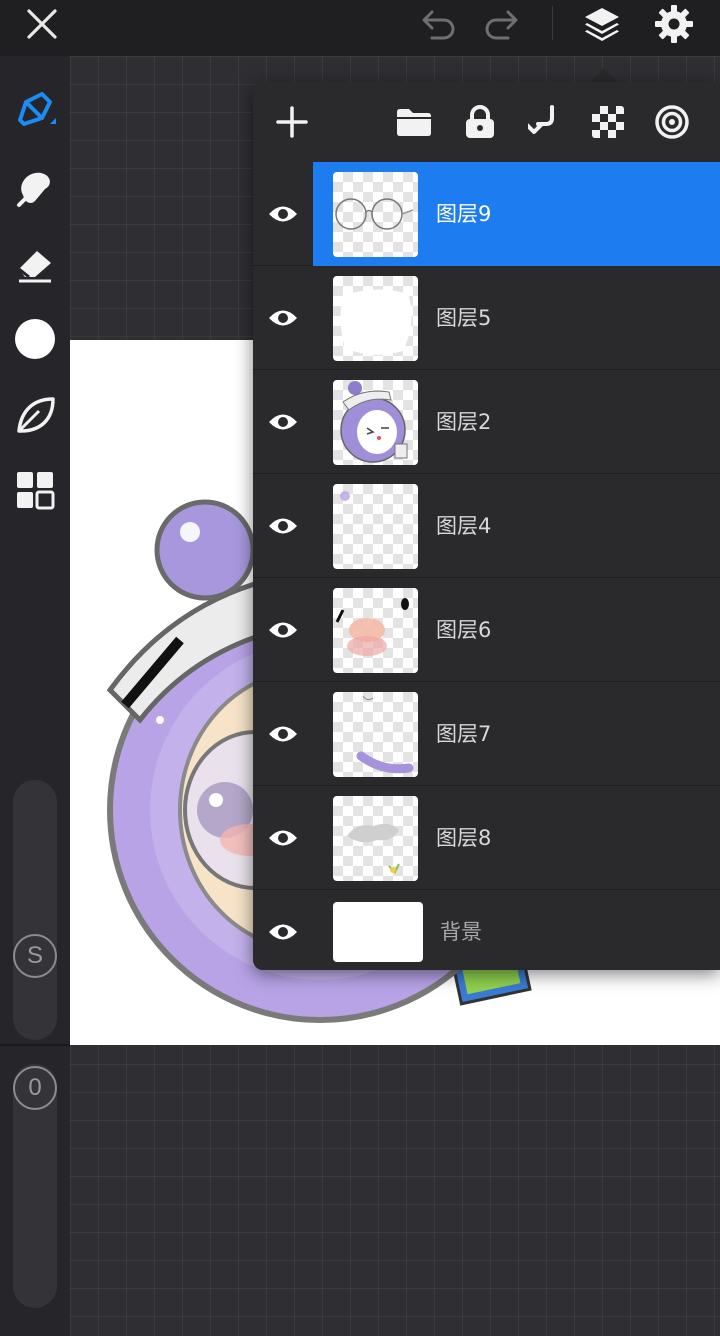  I want to click on smudge-icon, so click(35, 187).